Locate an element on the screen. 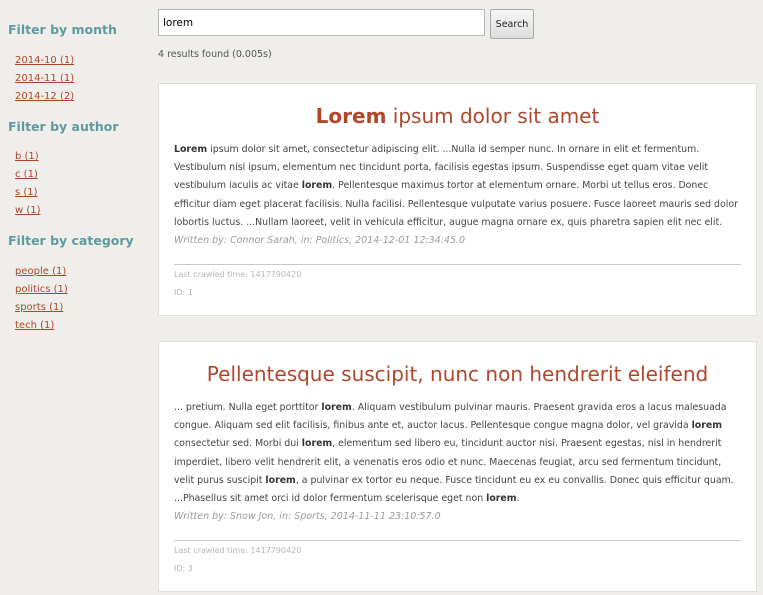 The height and width of the screenshot is (595, 763). search-input is located at coordinates (321, 22).